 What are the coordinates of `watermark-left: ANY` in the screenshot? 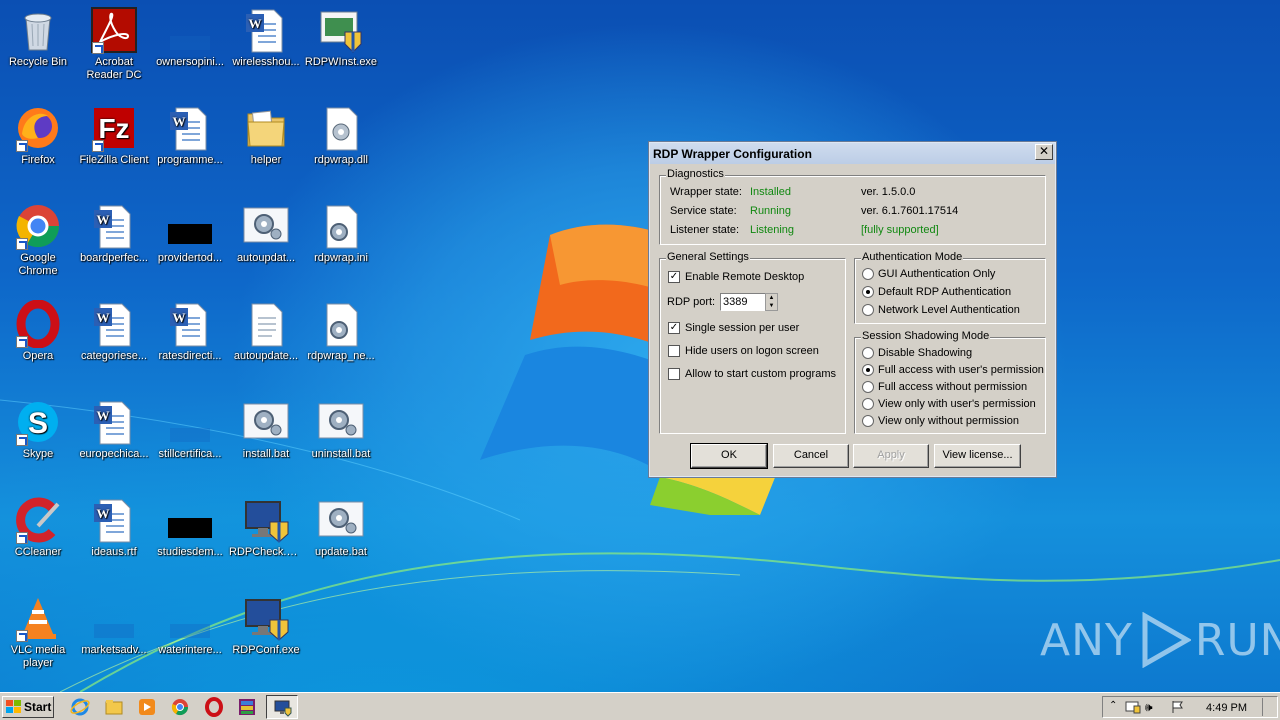 It's located at (1086, 640).